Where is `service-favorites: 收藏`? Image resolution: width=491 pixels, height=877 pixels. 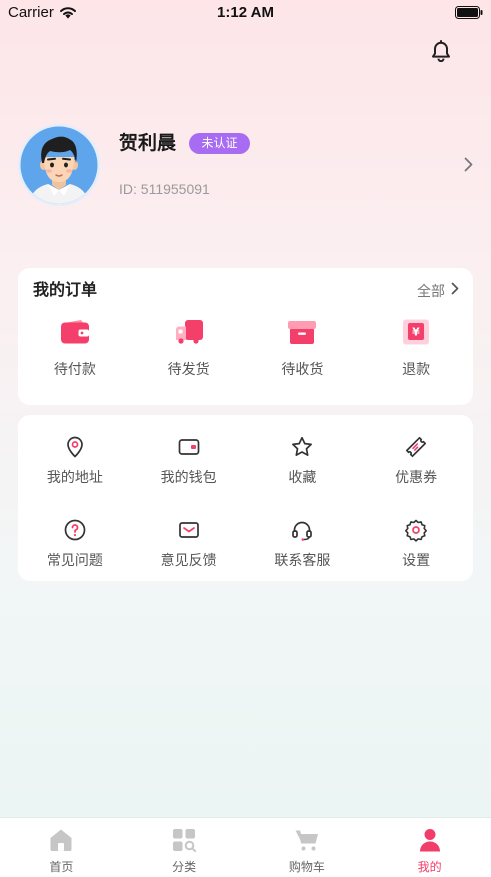 service-favorites: 收藏 is located at coordinates (303, 461).